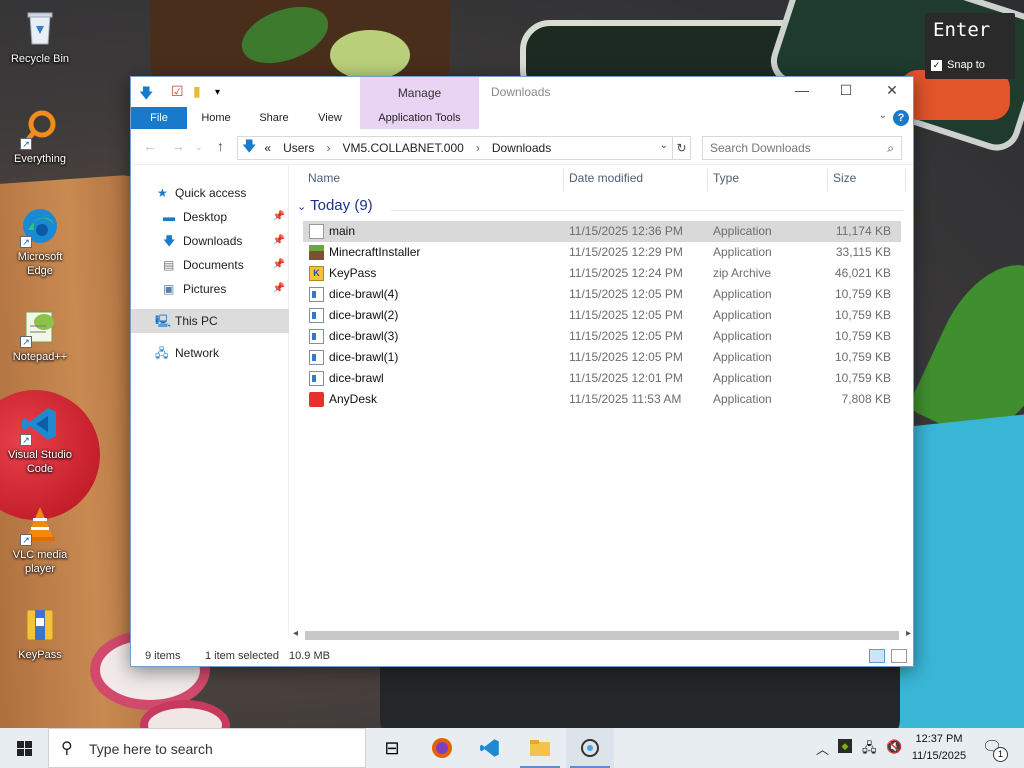  What do you see at coordinates (207, 748) in the screenshot?
I see `taskbar-search-box: ⚲ Type here to search` at bounding box center [207, 748].